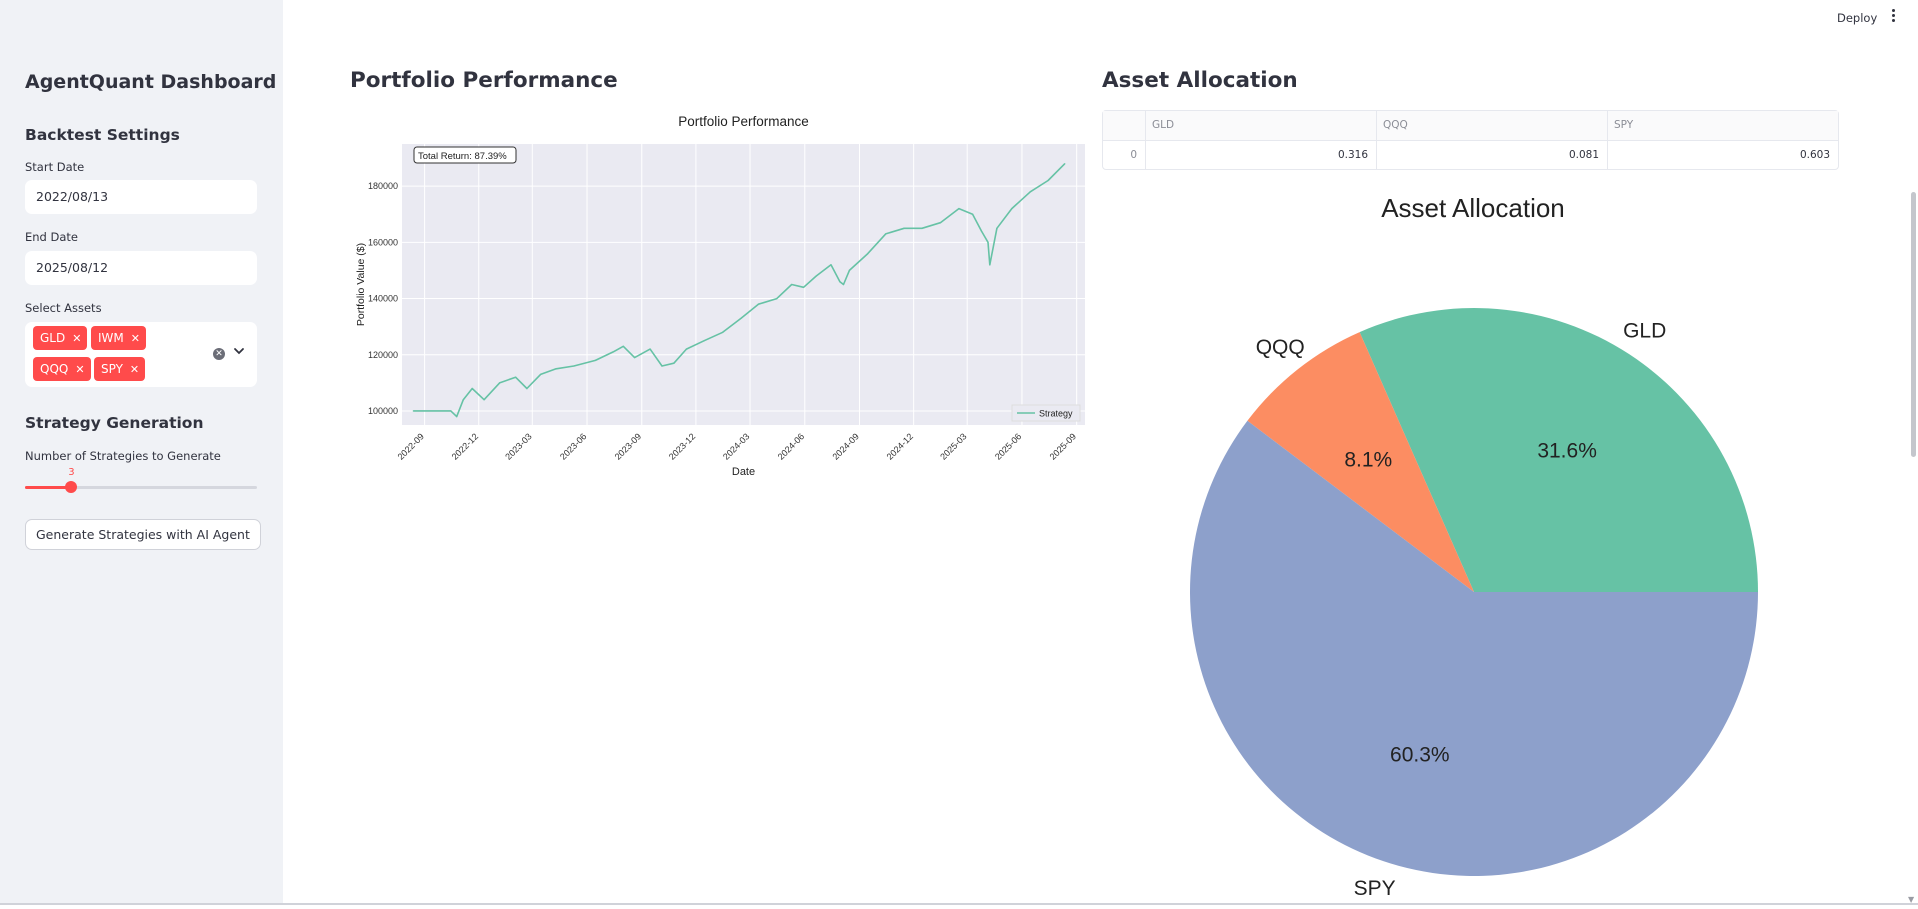 The image size is (1918, 909). Describe the element at coordinates (1814, 155) in the screenshot. I see `table-cell-spy: 0.603` at that location.